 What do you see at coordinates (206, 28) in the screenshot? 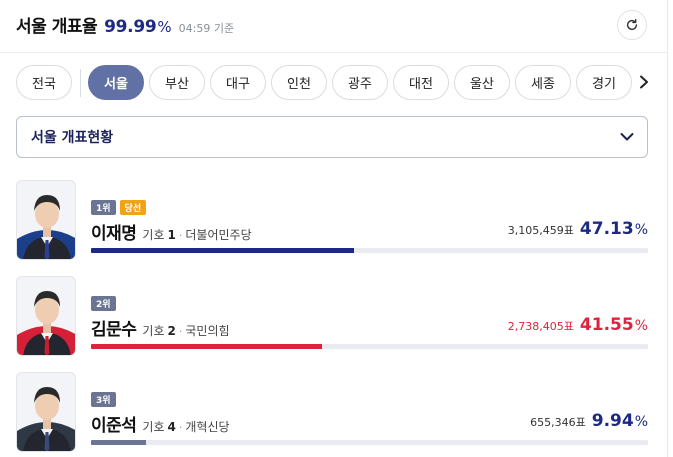
I see `updated-time: 04:59 기준` at bounding box center [206, 28].